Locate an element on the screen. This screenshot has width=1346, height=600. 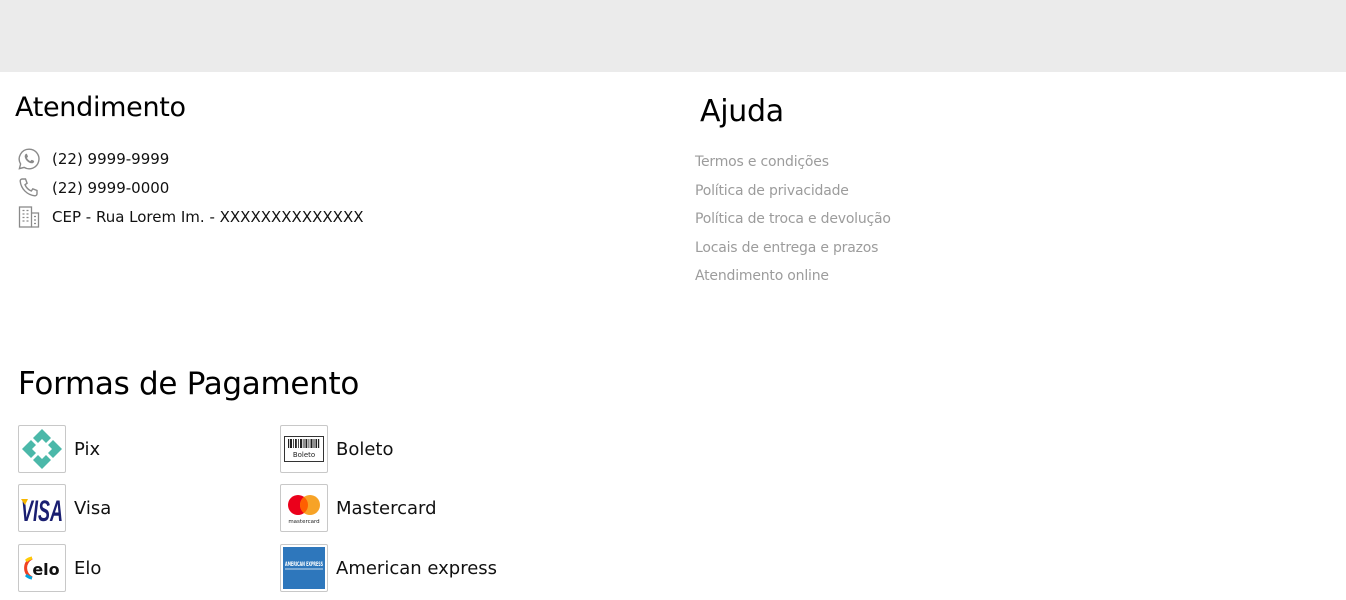
payment-elo: elo Elo is located at coordinates (59, 568).